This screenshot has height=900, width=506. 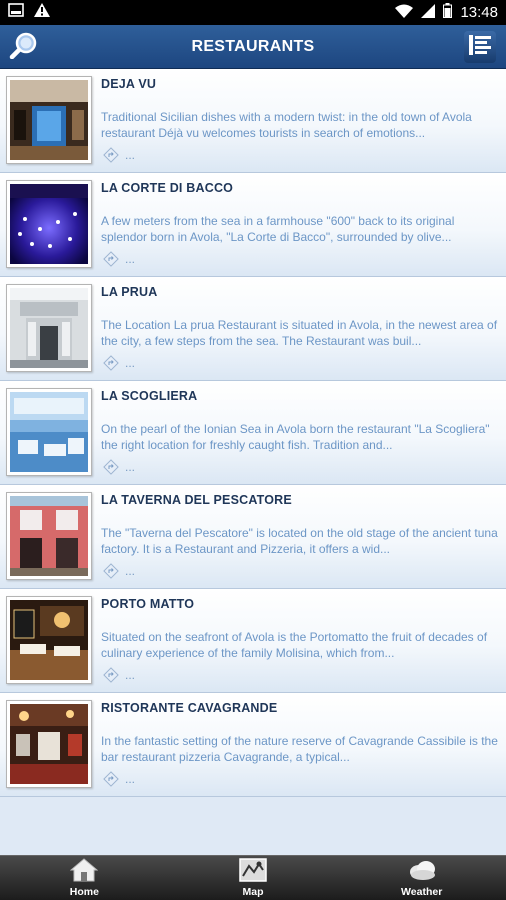 I want to click on restaurant-name: PORTO MATTO, so click(x=148, y=604).